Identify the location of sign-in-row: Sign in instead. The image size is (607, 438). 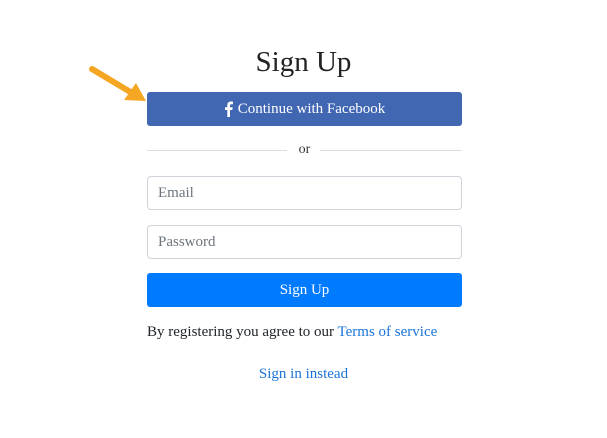
(303, 374).